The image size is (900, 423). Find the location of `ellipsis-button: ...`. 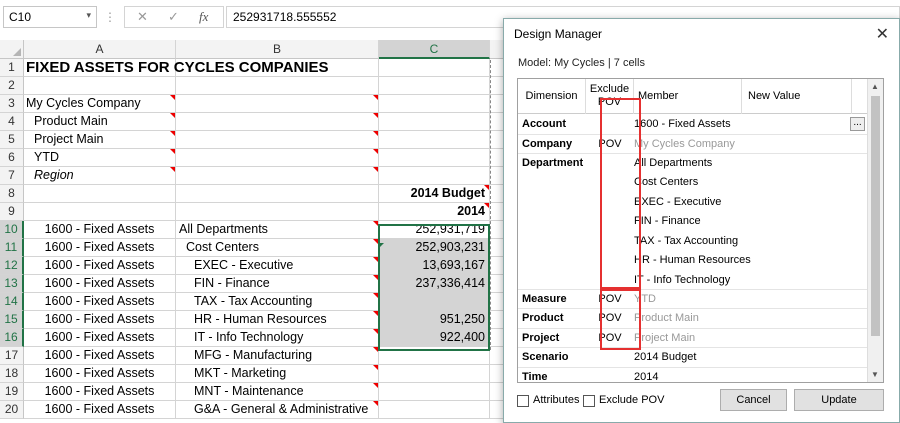

ellipsis-button: ... is located at coordinates (857, 124).